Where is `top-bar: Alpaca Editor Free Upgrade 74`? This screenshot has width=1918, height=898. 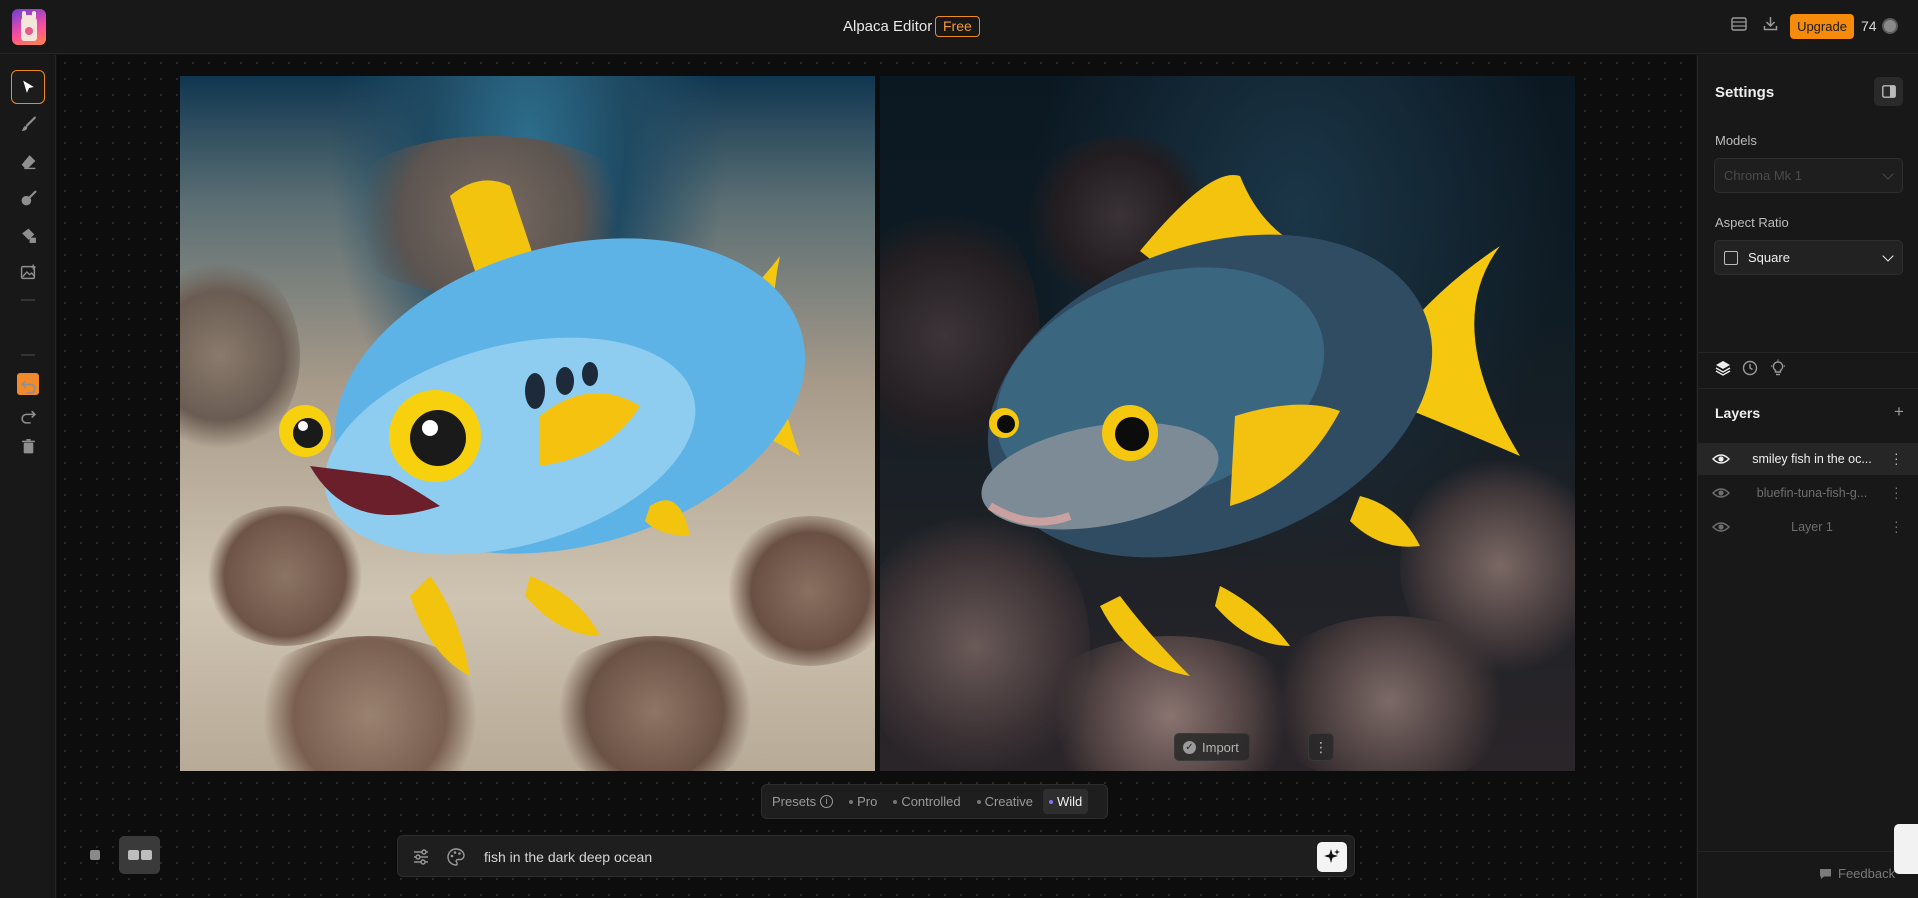 top-bar: Alpaca Editor Free Upgrade 74 is located at coordinates (959, 27).